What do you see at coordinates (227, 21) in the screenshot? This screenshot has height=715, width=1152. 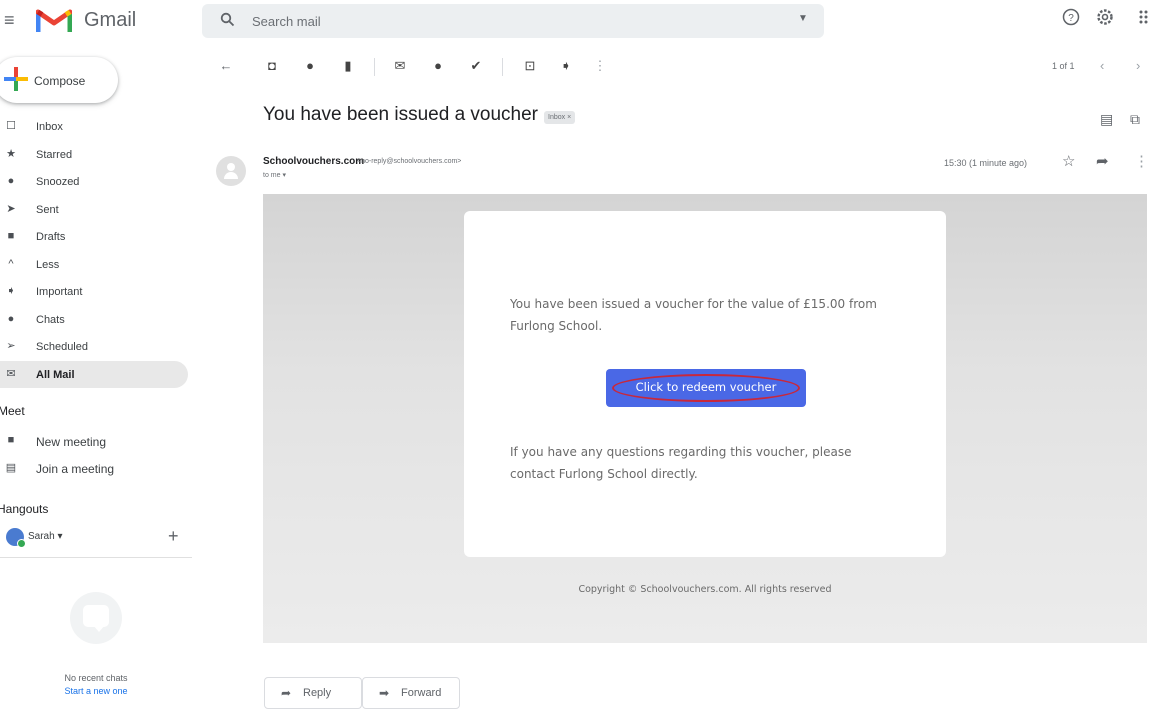 I see `search-icon` at bounding box center [227, 21].